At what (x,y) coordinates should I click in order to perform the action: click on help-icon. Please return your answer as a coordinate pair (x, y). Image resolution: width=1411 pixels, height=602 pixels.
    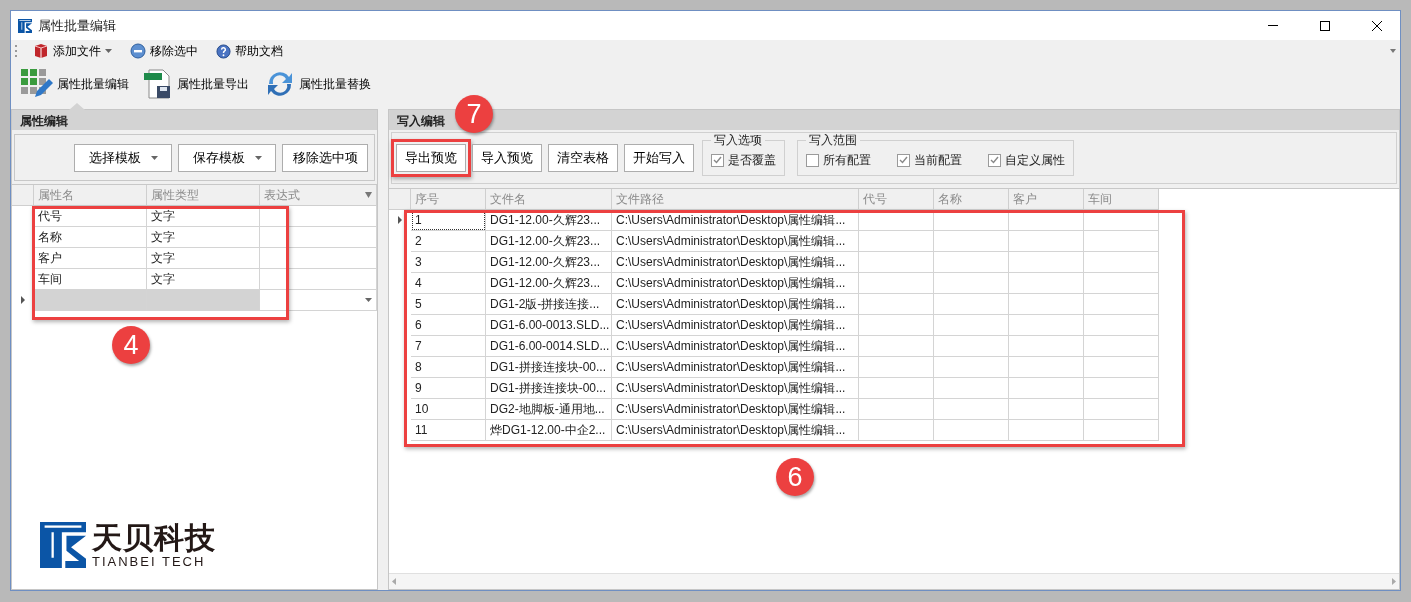
    Looking at the image, I should click on (223, 51).